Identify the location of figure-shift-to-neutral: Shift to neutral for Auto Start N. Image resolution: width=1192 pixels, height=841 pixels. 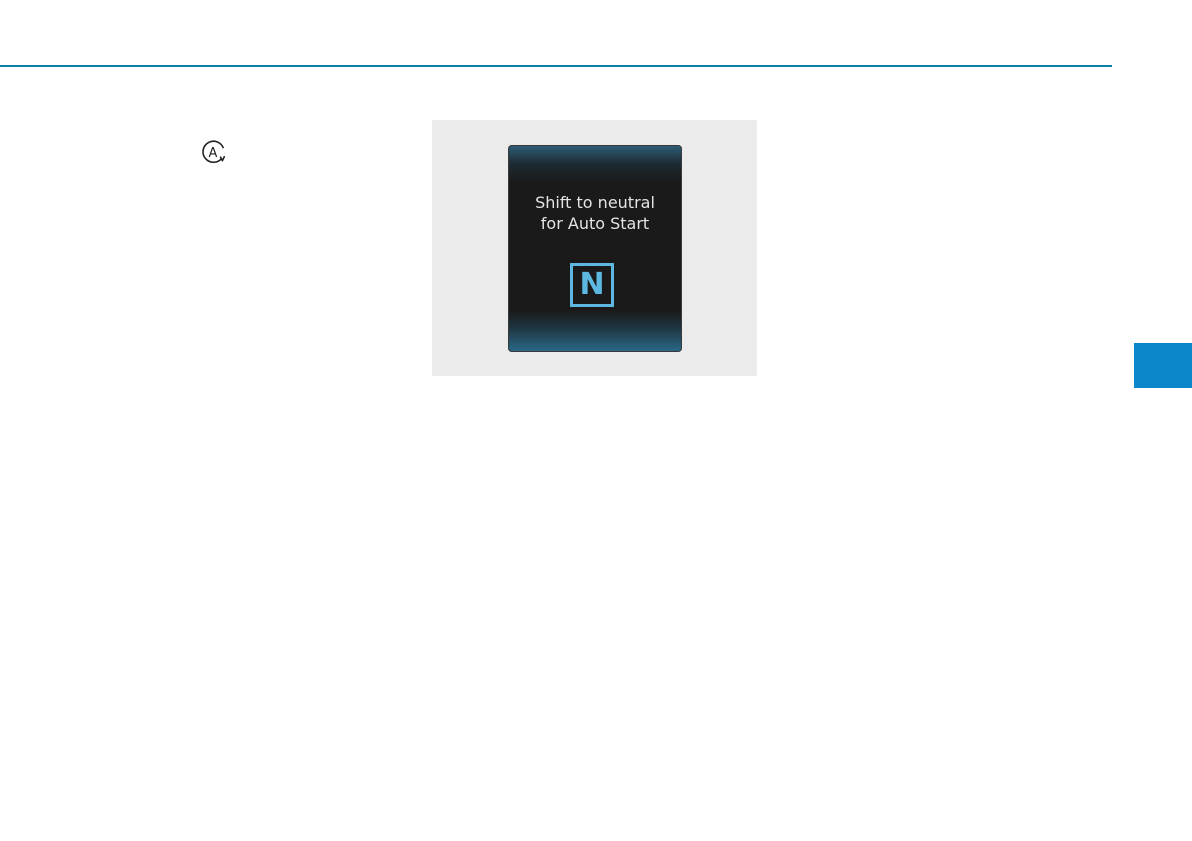
(594, 248).